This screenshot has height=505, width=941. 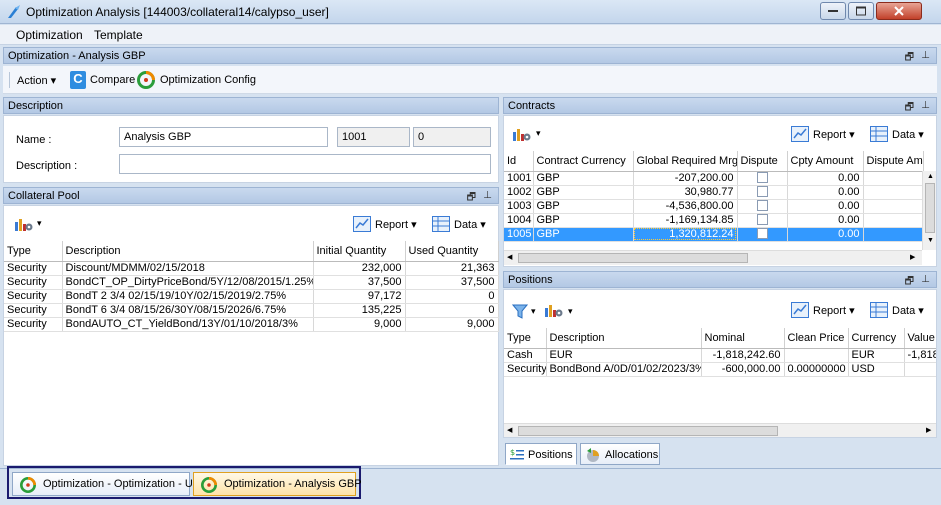 I want to click on scroll-up-icon: ▲, so click(x=930, y=176).